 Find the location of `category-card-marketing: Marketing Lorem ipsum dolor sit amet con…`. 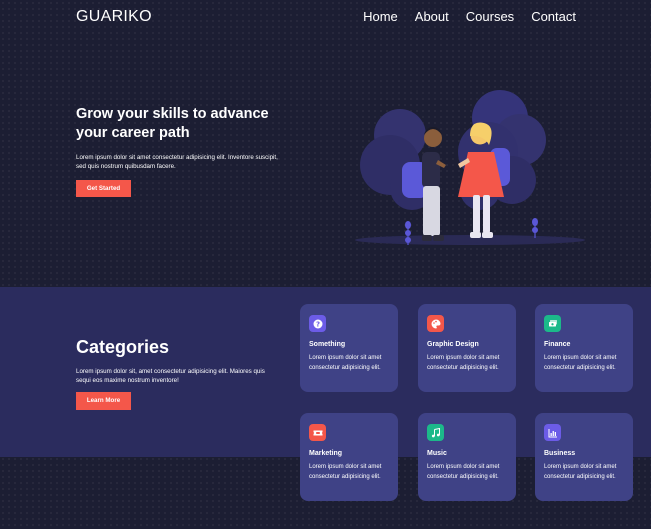

category-card-marketing: Marketing Lorem ipsum dolor sit amet con… is located at coordinates (349, 457).